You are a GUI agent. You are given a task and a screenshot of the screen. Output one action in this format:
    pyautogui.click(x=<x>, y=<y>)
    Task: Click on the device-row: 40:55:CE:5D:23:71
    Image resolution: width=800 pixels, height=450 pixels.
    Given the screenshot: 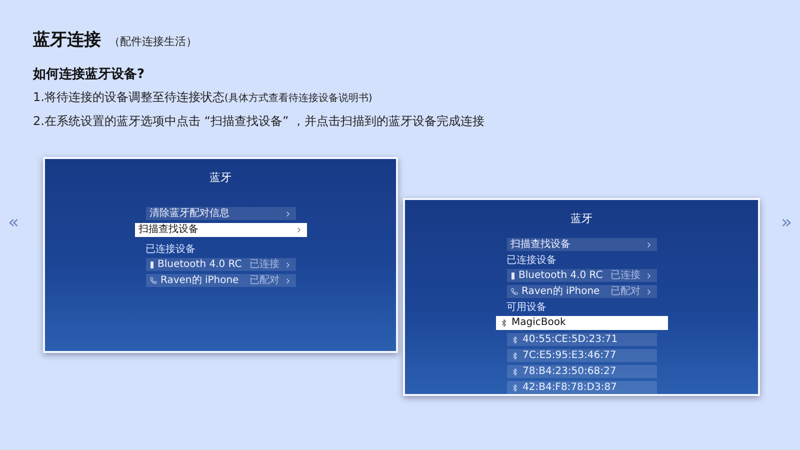 What is the action you would take?
    pyautogui.click(x=581, y=339)
    